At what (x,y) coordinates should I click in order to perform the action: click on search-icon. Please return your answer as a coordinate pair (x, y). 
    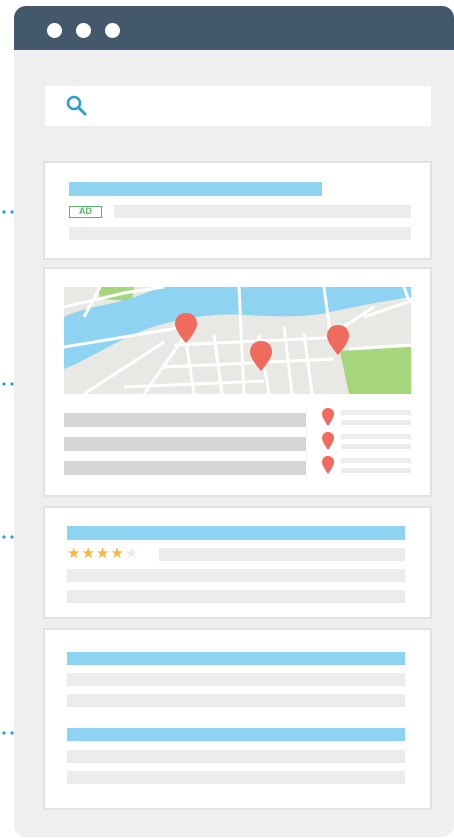
    Looking at the image, I should click on (77, 106).